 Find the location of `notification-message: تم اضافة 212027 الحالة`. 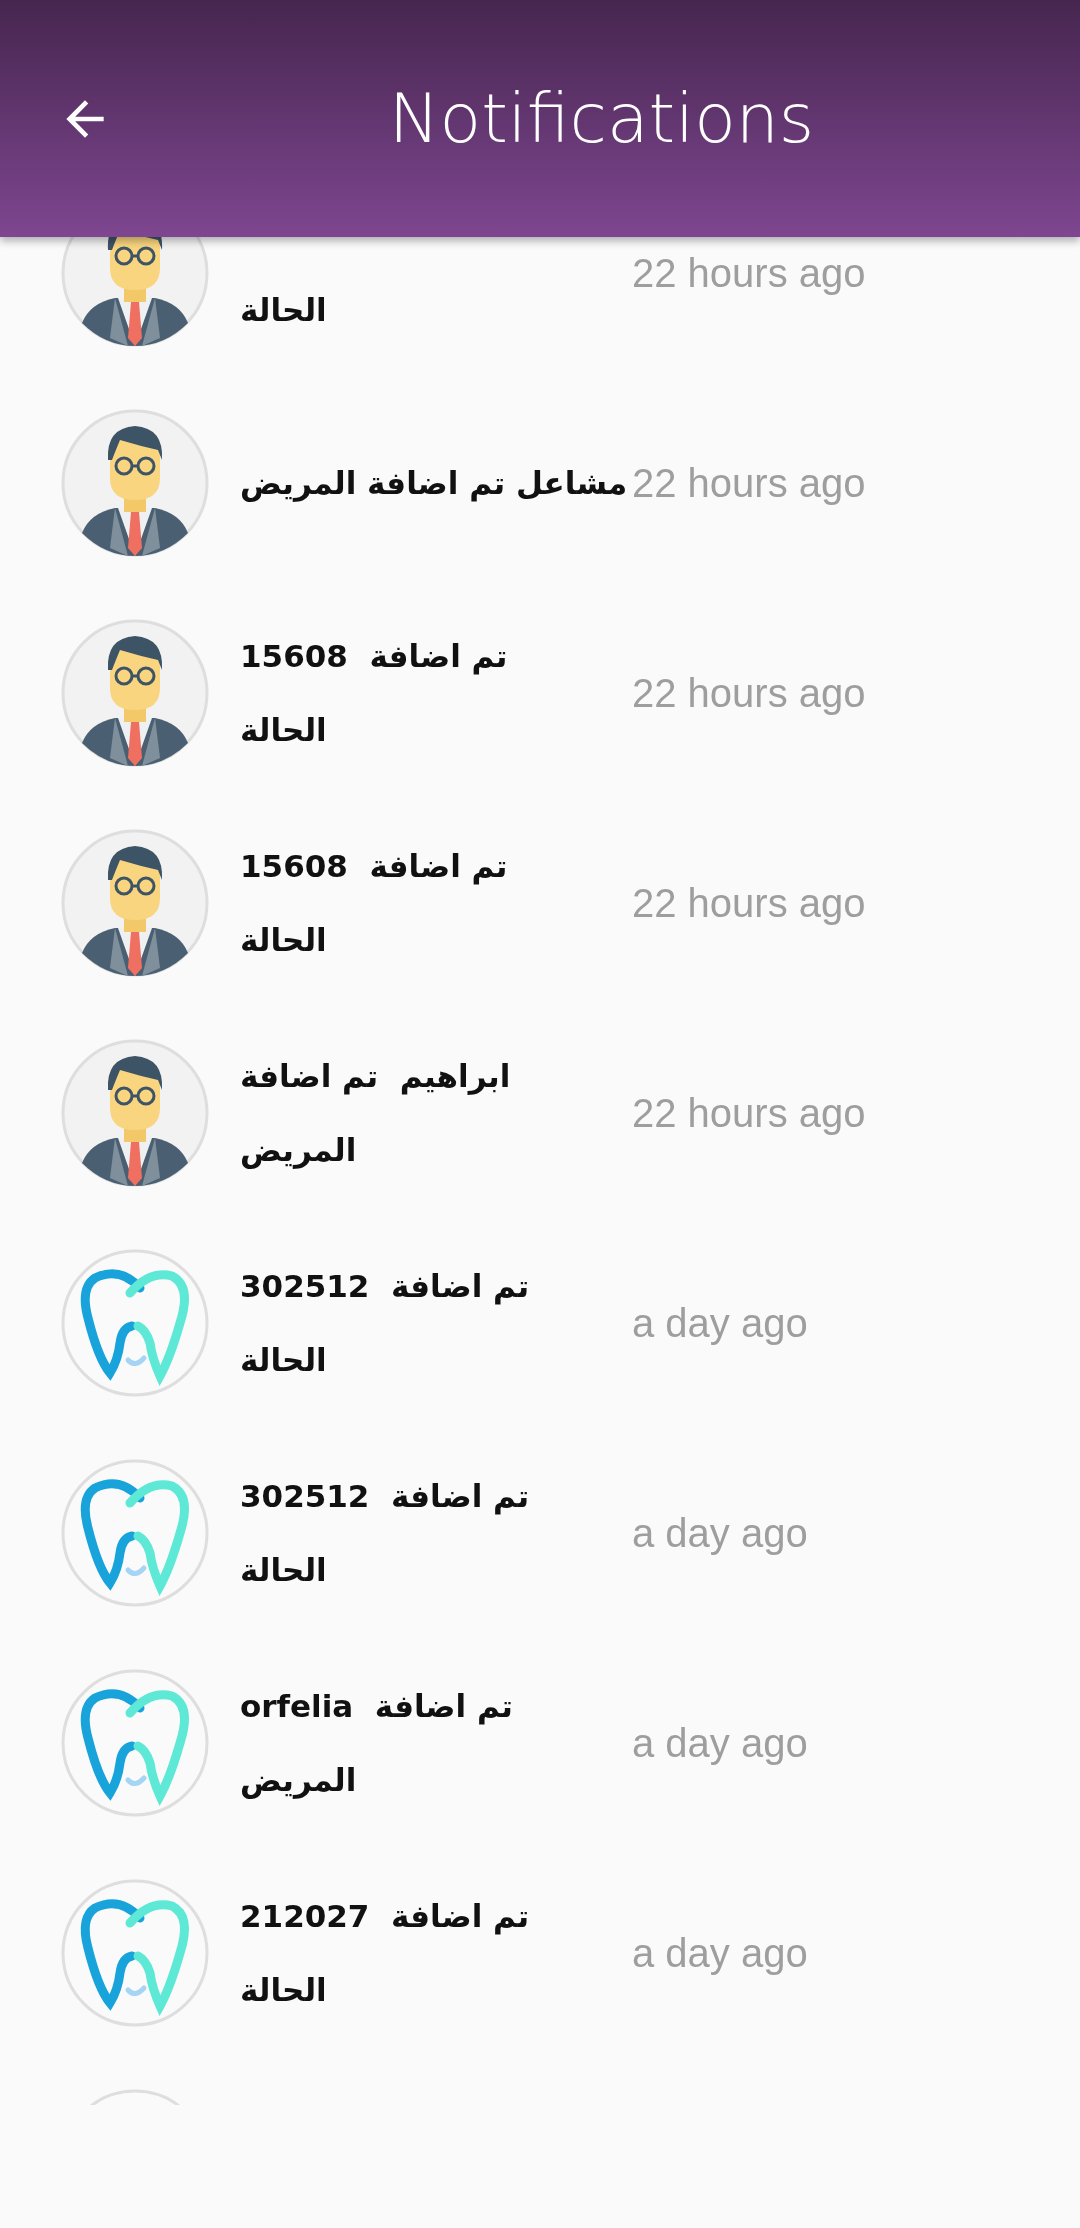

notification-message: تم اضافة 212027 الحالة is located at coordinates (385, 1953).